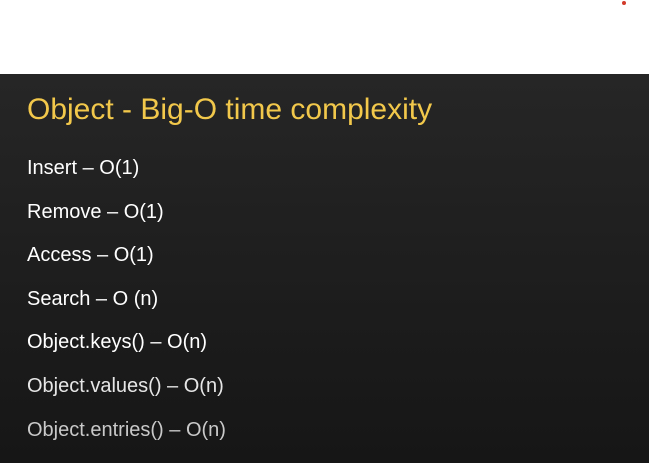  Describe the element at coordinates (90, 255) in the screenshot. I see `bullet-access: Access – O(1)` at that location.